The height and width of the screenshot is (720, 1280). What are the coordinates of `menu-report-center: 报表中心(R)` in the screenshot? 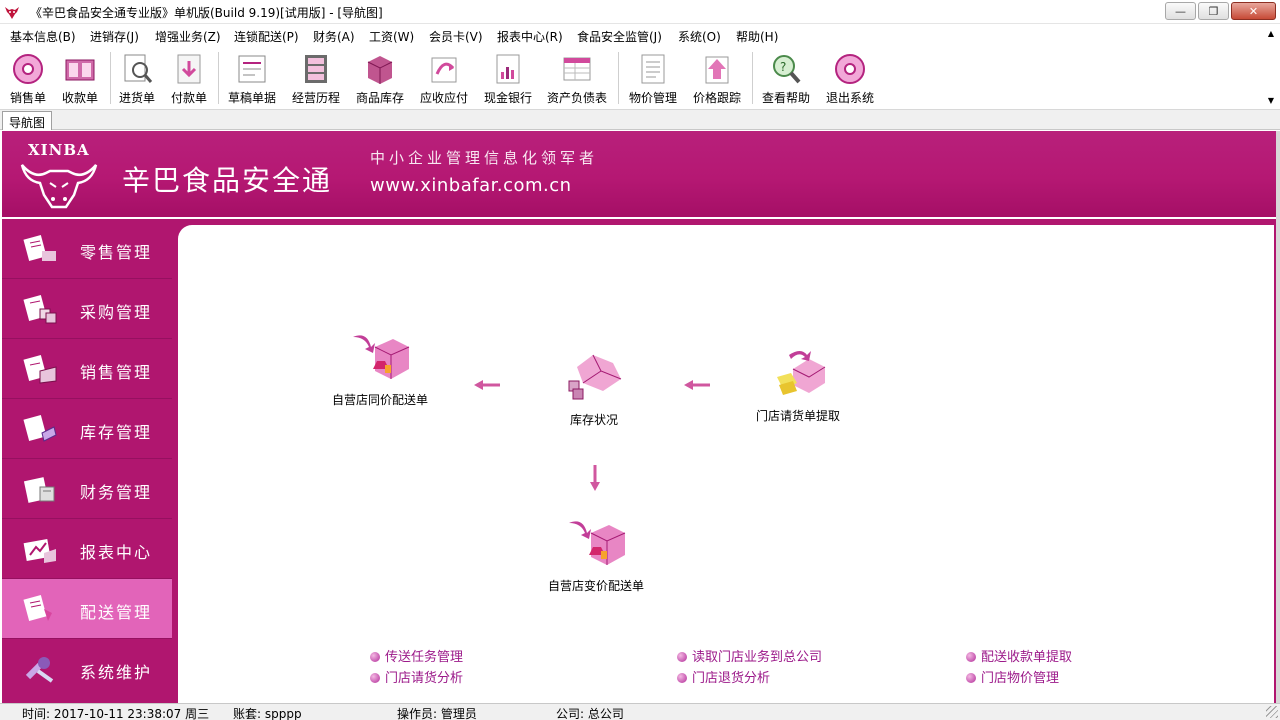 It's located at (530, 36).